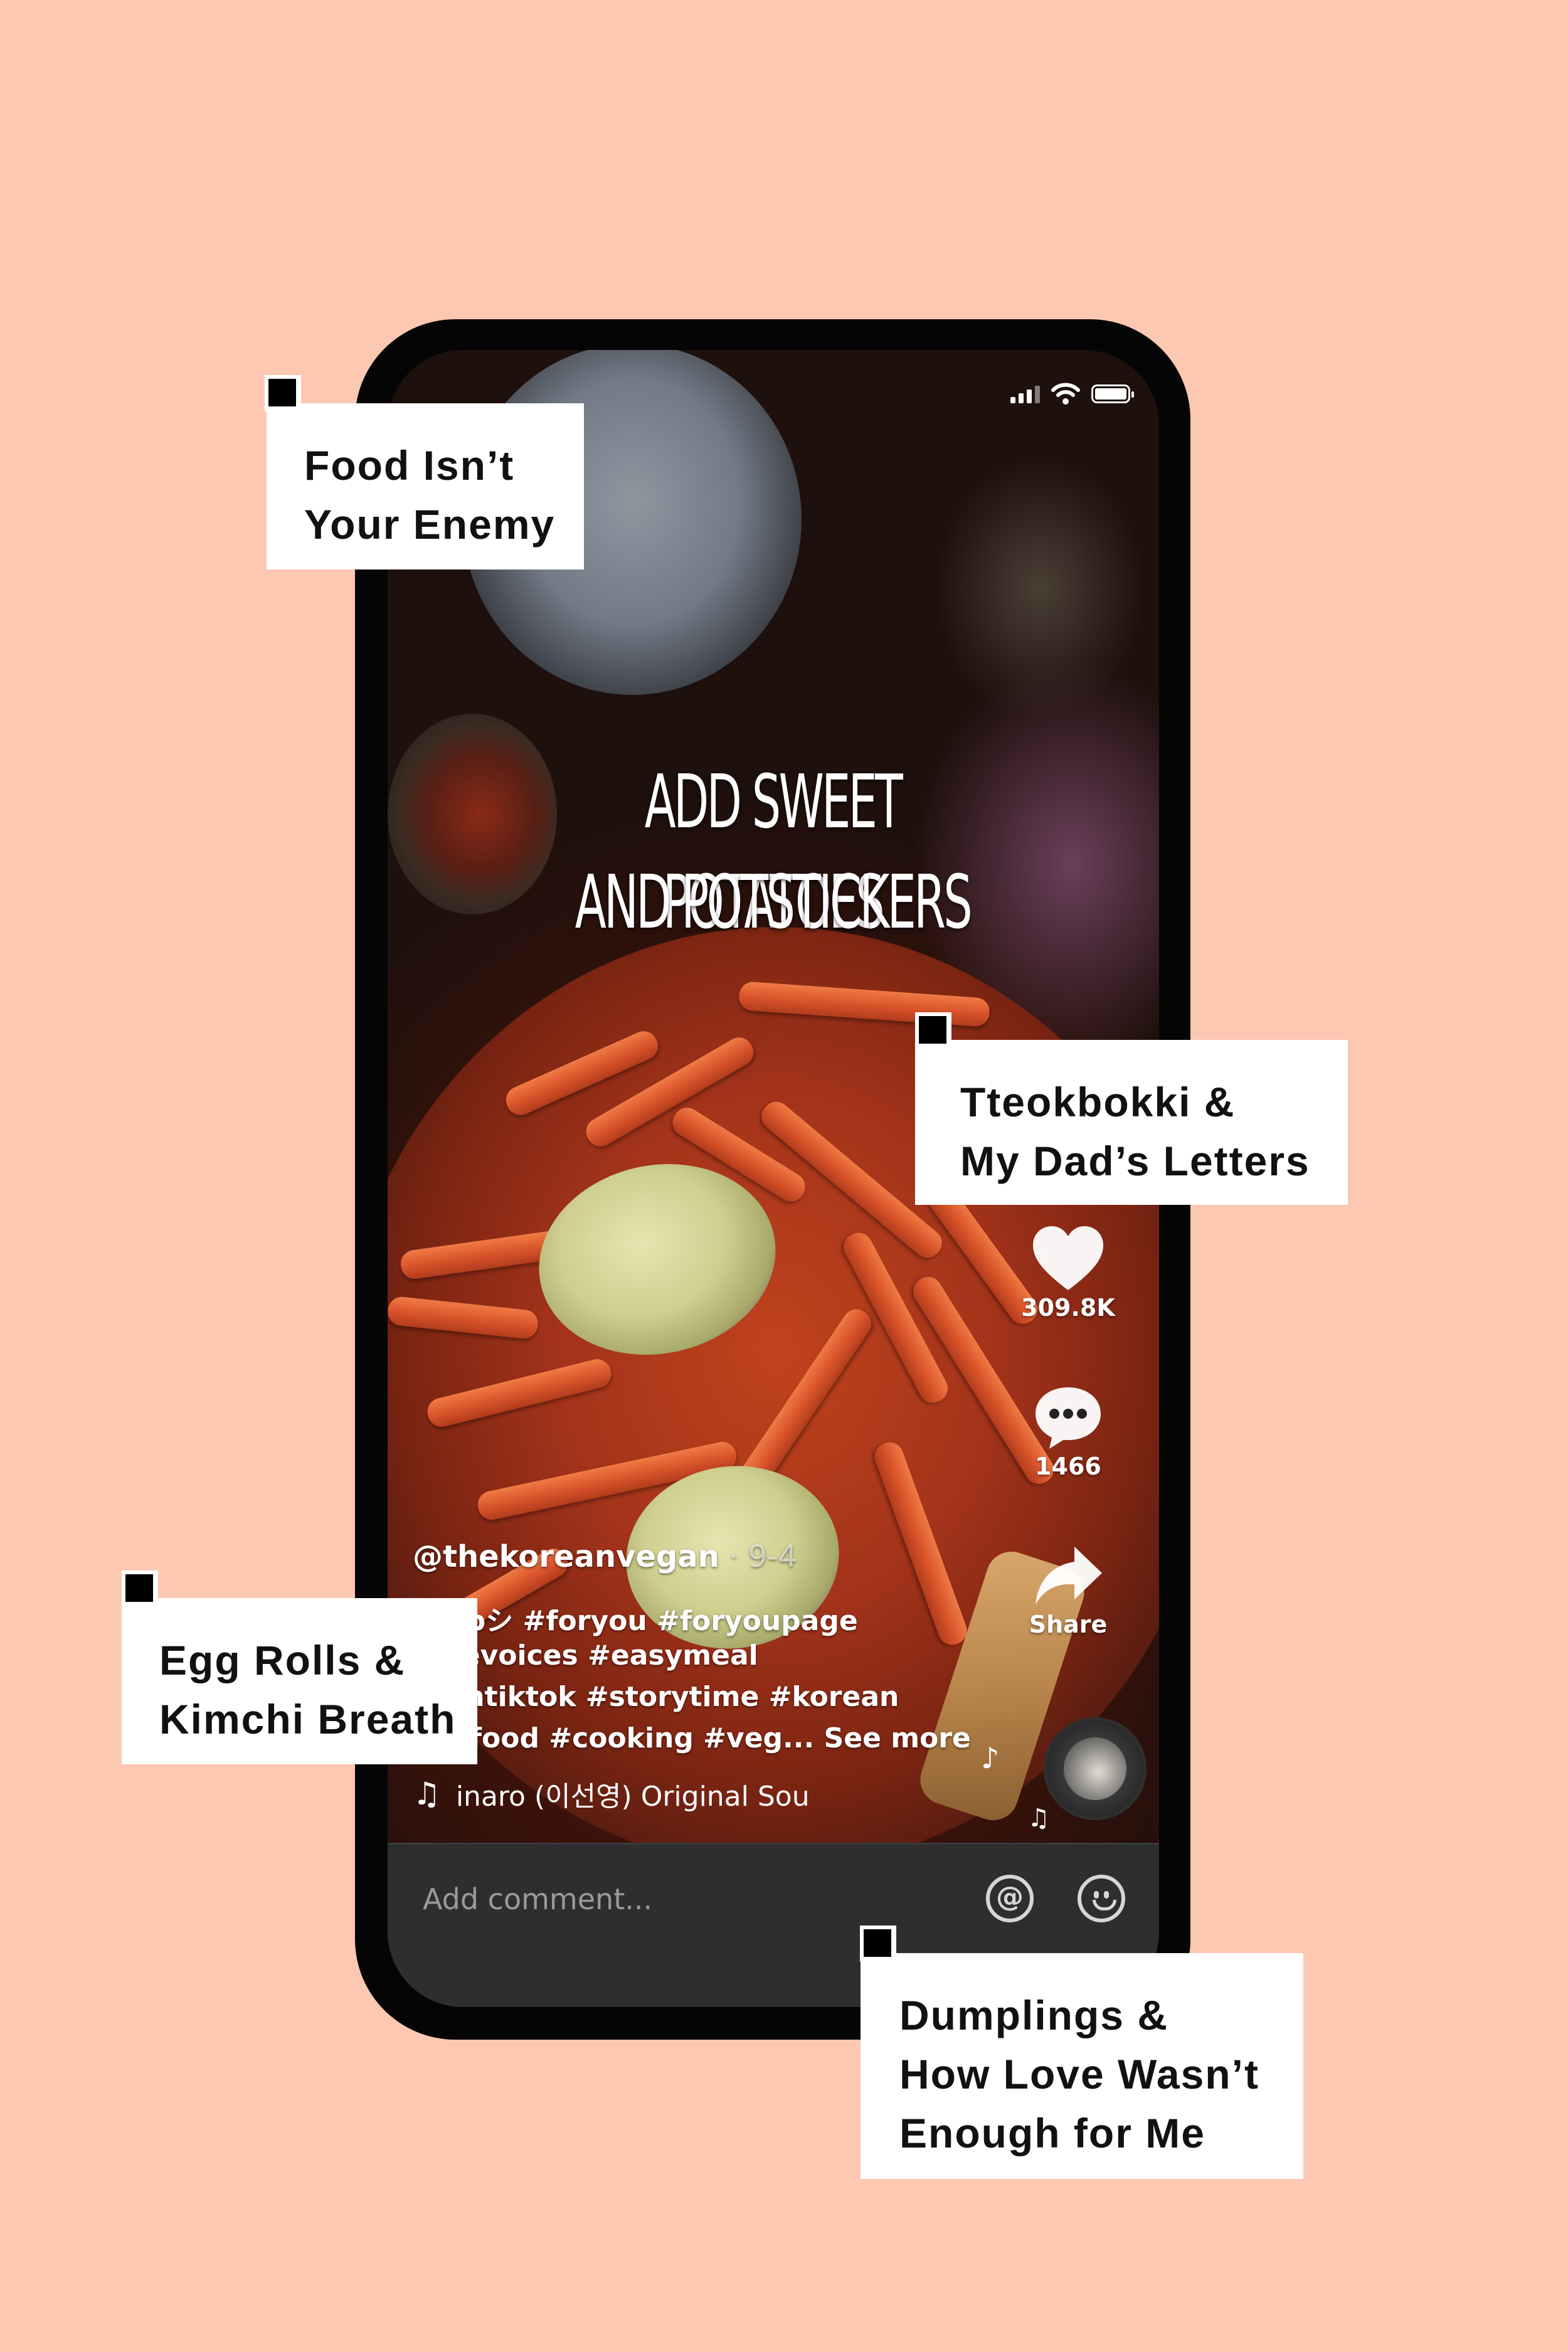 The image size is (1568, 2352). Describe the element at coordinates (472, 814) in the screenshot. I see `chili-bowl-image` at that location.